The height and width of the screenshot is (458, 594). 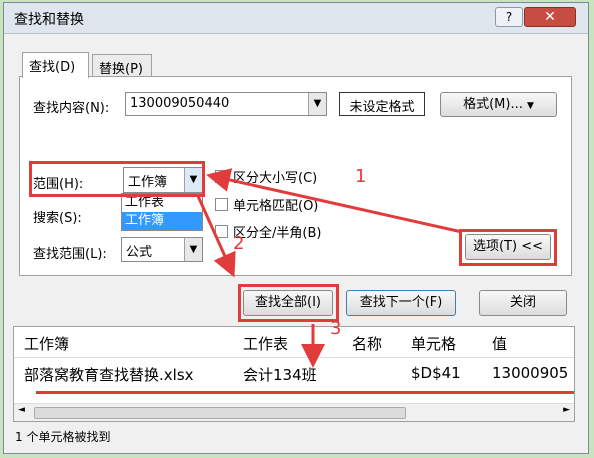 I want to click on tab-find-label: 查找(D), so click(x=52, y=67).